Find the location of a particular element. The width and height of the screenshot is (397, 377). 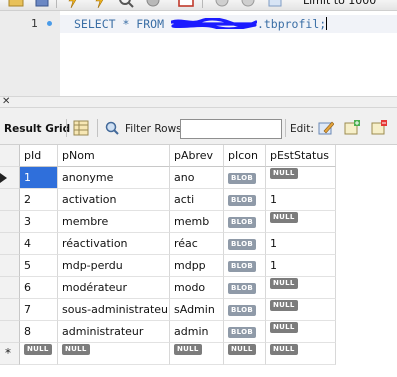

grid-view-icon is located at coordinates (81, 128).